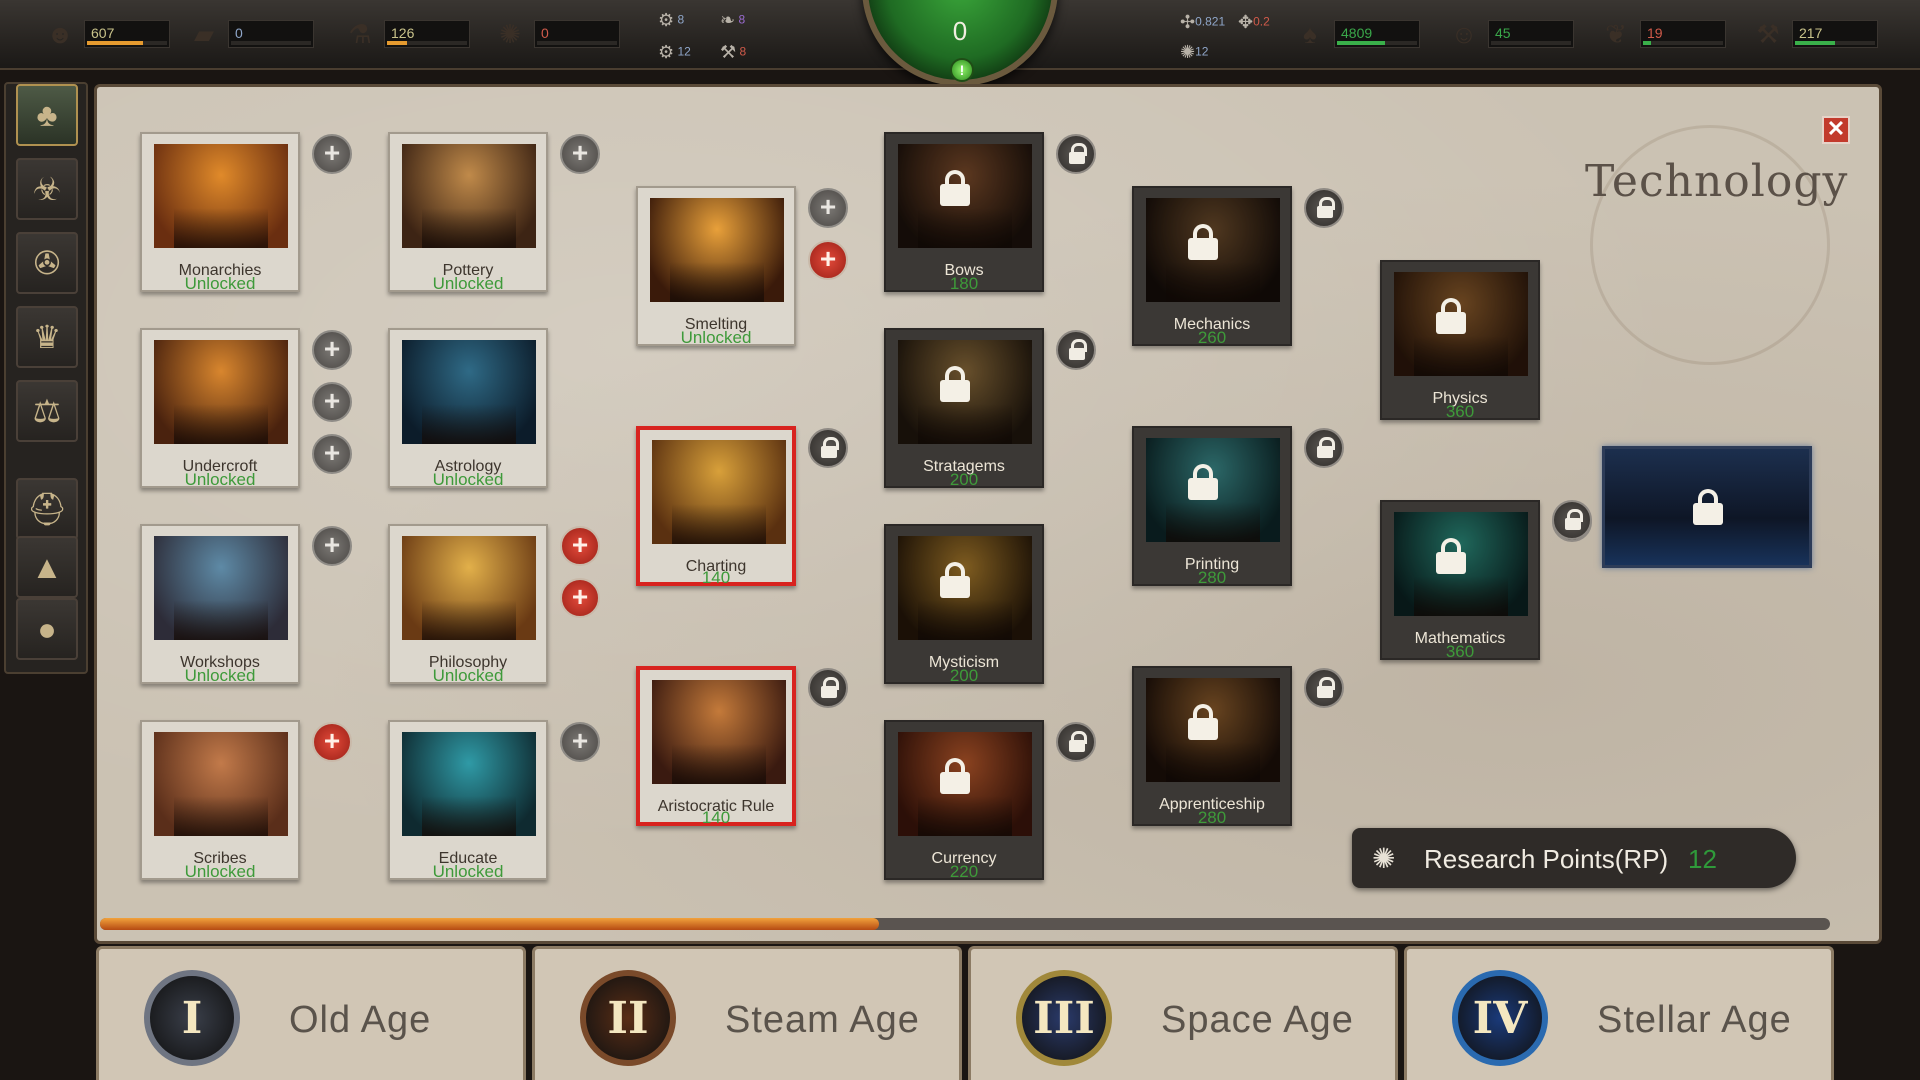  What do you see at coordinates (103, 33) in the screenshot?
I see `resource-value: 607` at bounding box center [103, 33].